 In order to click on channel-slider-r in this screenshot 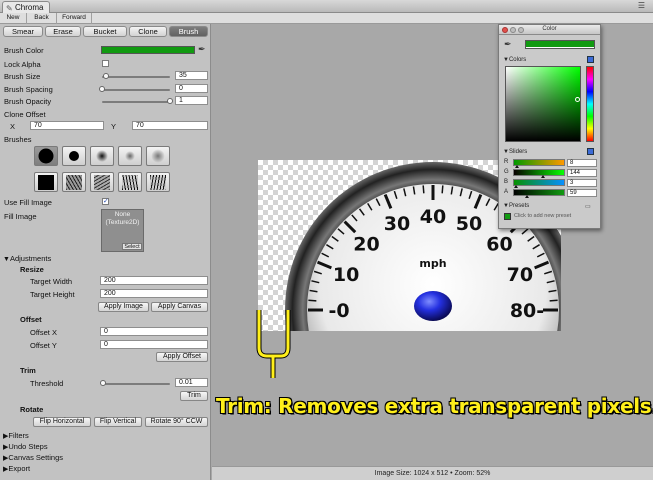, I will do `click(539, 162)`.